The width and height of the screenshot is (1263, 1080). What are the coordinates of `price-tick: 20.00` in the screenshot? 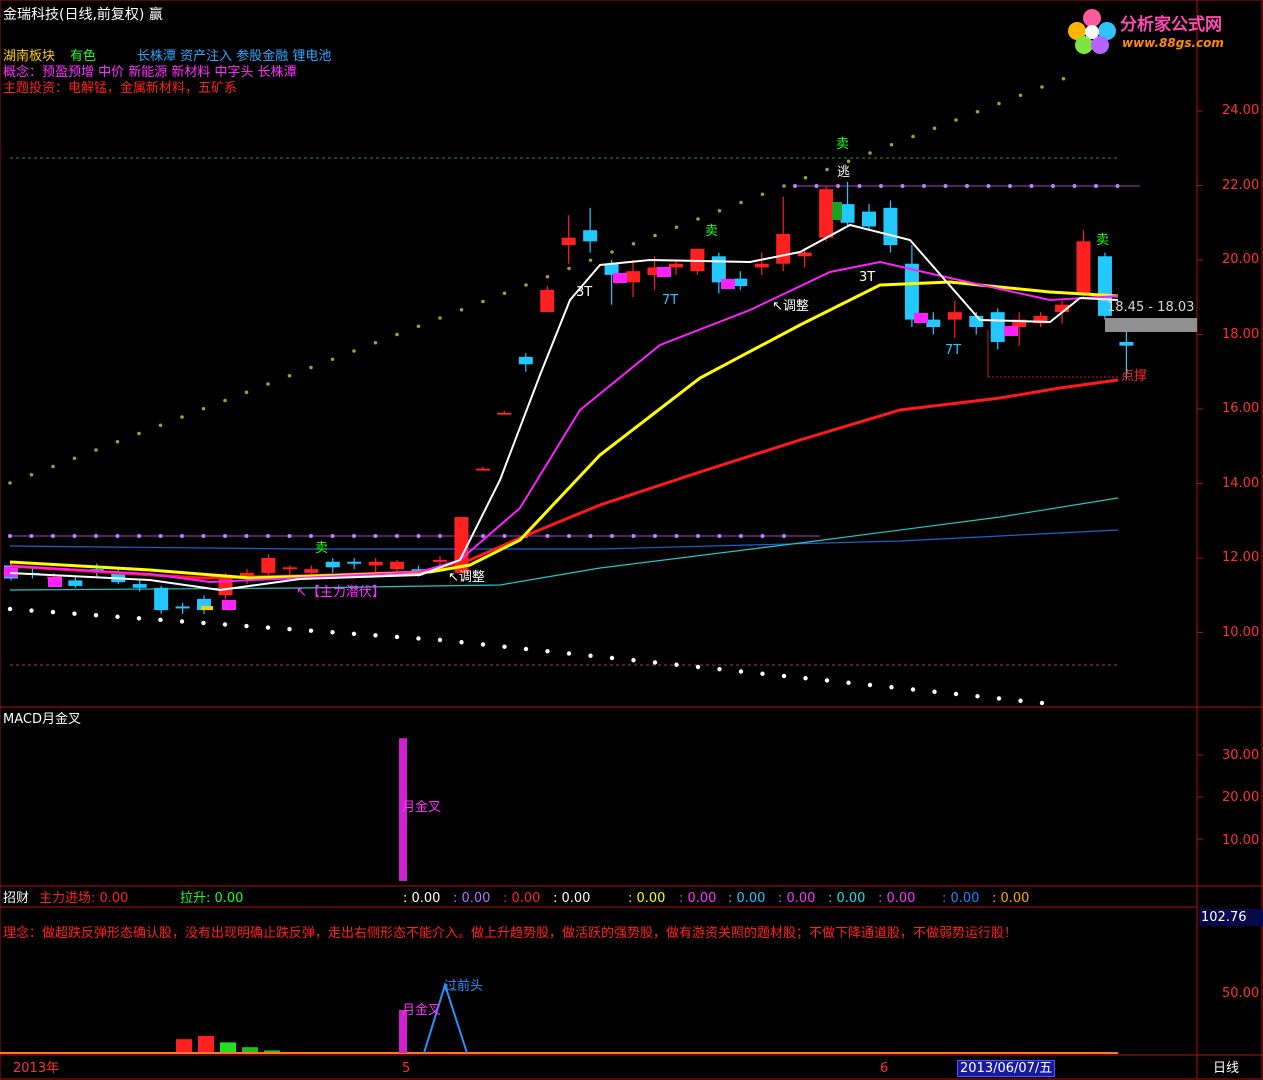 It's located at (1241, 259).